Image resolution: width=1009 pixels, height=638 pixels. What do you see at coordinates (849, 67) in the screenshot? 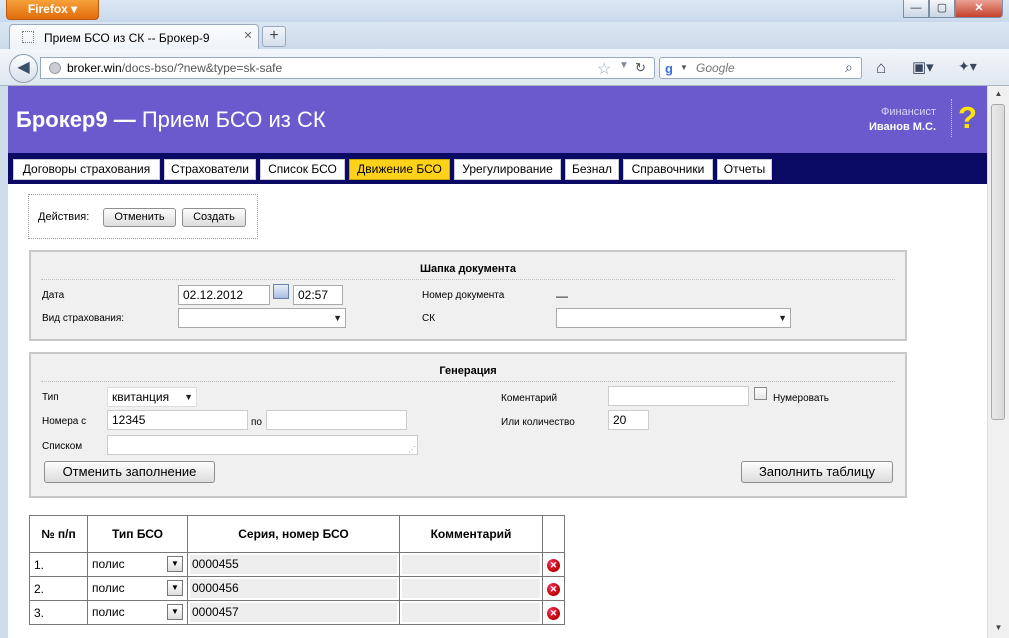
I see `search-icon: ⌕` at bounding box center [849, 67].